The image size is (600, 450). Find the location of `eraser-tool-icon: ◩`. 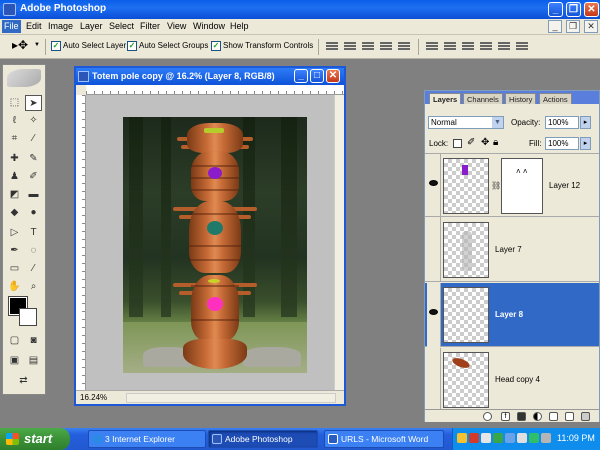

eraser-tool-icon: ◩ is located at coordinates (14, 195).